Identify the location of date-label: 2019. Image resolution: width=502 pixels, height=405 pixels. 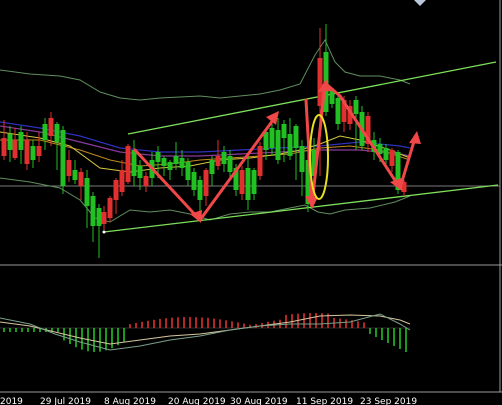
(11, 401).